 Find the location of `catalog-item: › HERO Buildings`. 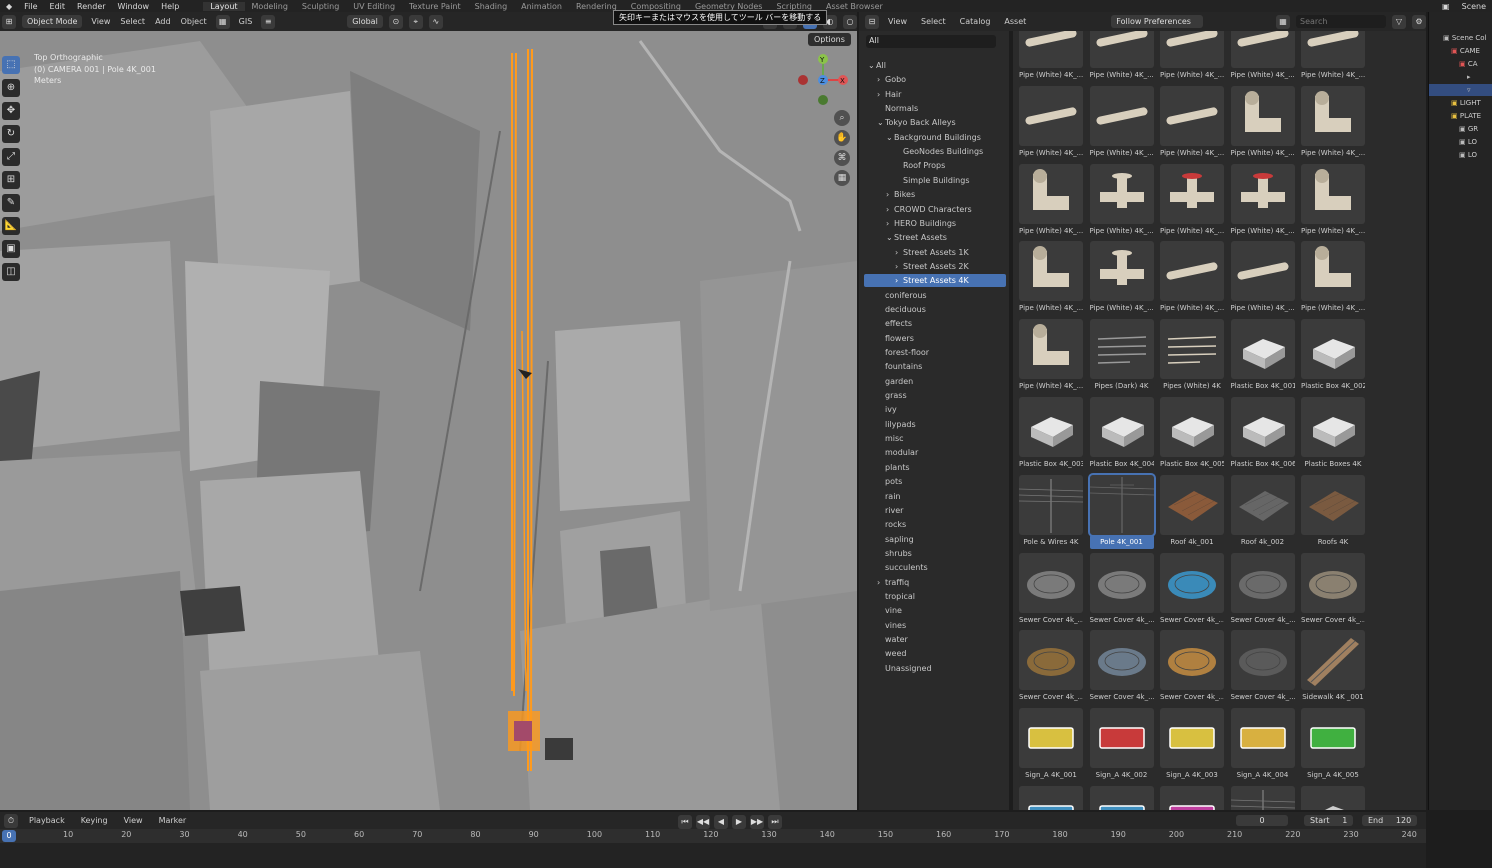

catalog-item: › HERO Buildings is located at coordinates (935, 223).